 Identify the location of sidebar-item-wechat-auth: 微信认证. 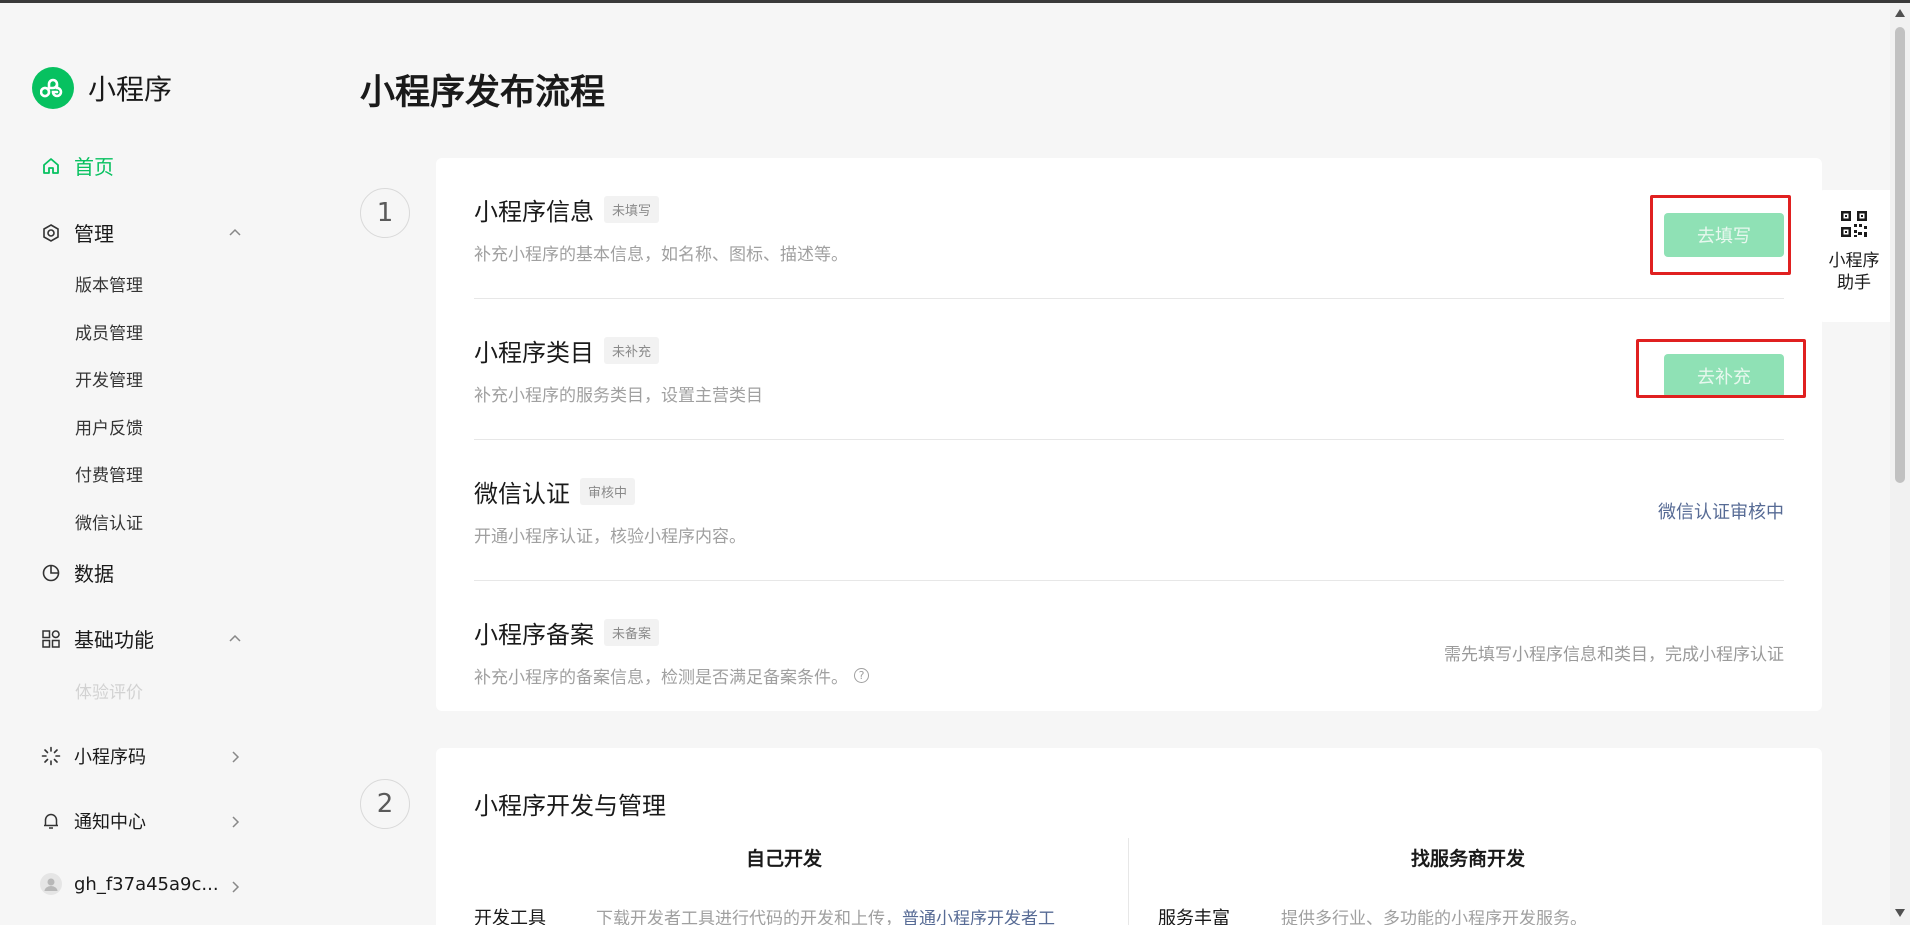
(109, 521).